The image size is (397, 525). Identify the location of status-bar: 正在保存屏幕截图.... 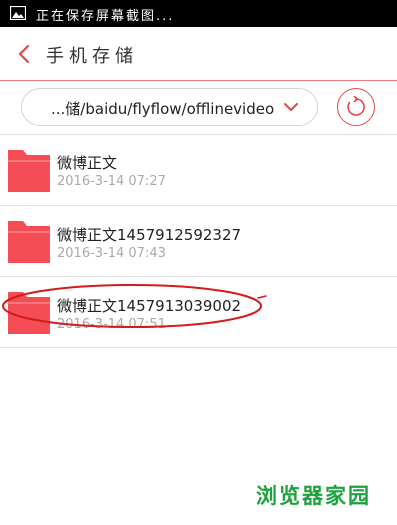
(198, 13).